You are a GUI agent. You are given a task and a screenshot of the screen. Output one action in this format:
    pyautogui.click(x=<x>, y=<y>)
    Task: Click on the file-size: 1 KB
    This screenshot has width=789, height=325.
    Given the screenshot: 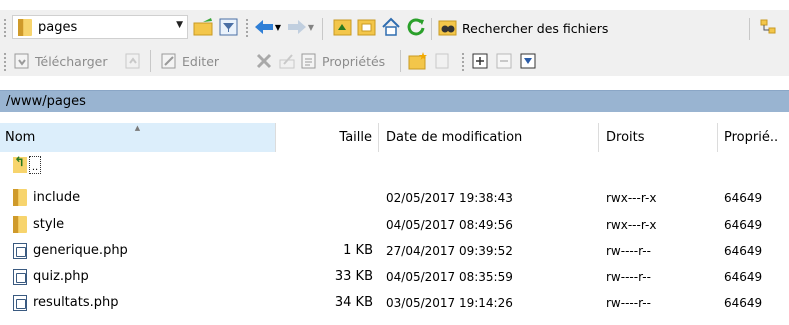 What is the action you would take?
    pyautogui.click(x=358, y=250)
    